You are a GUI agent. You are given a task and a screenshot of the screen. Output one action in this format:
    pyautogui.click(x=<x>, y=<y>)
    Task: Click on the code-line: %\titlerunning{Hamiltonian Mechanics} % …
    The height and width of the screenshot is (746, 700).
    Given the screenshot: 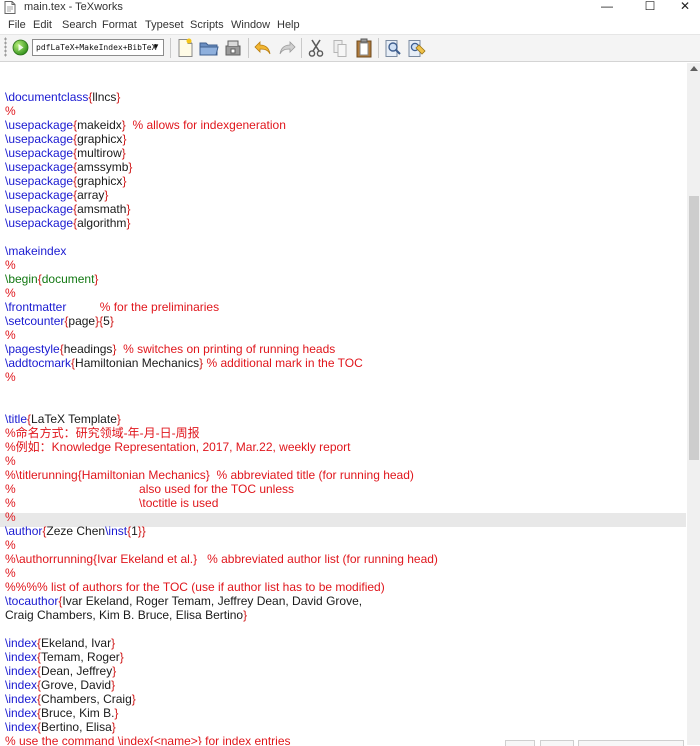 What is the action you would take?
    pyautogui.click(x=221, y=475)
    